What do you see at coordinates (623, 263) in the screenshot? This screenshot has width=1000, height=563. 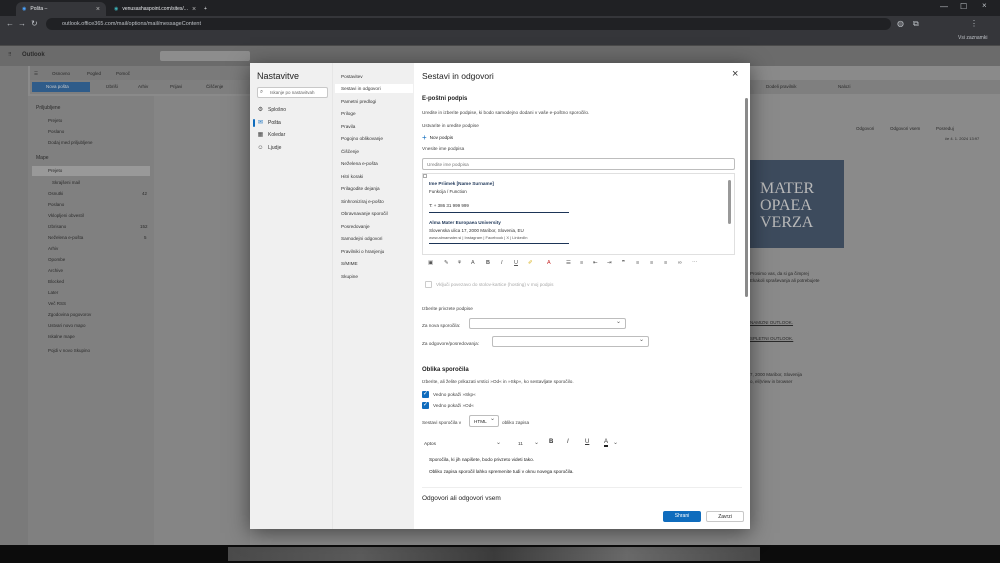 I see `quote-icon: ❞` at bounding box center [623, 263].